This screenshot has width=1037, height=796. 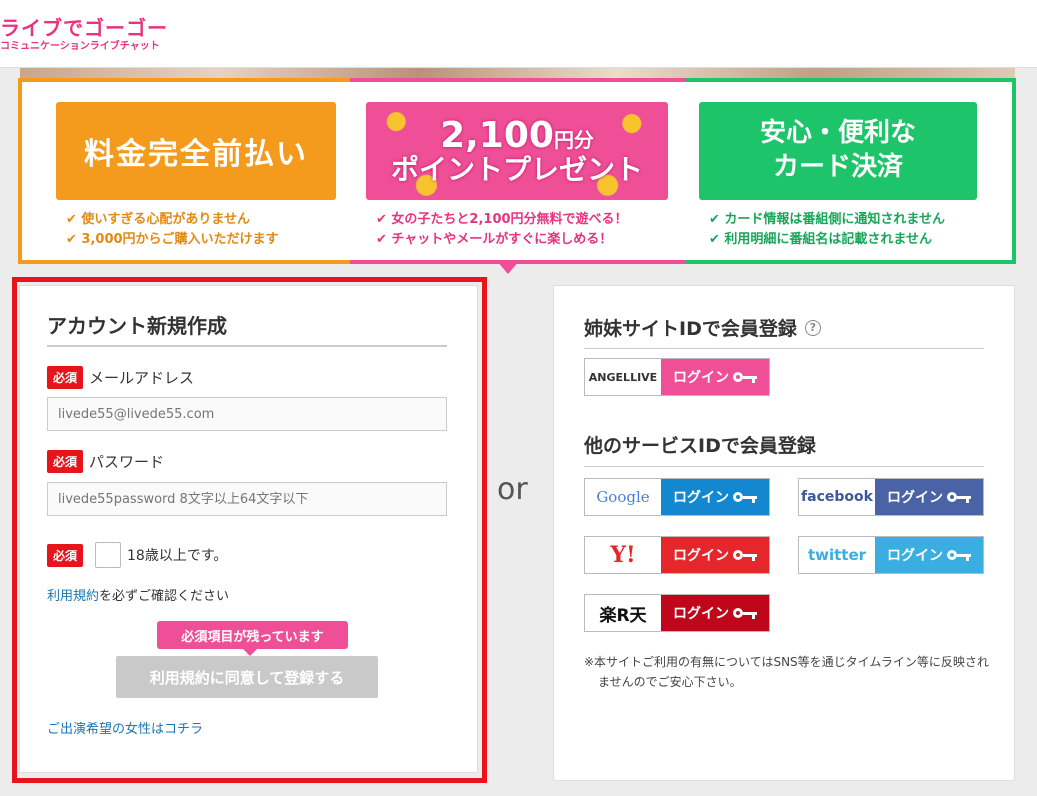 I want to click on points-unit: 円分, so click(x=573, y=139).